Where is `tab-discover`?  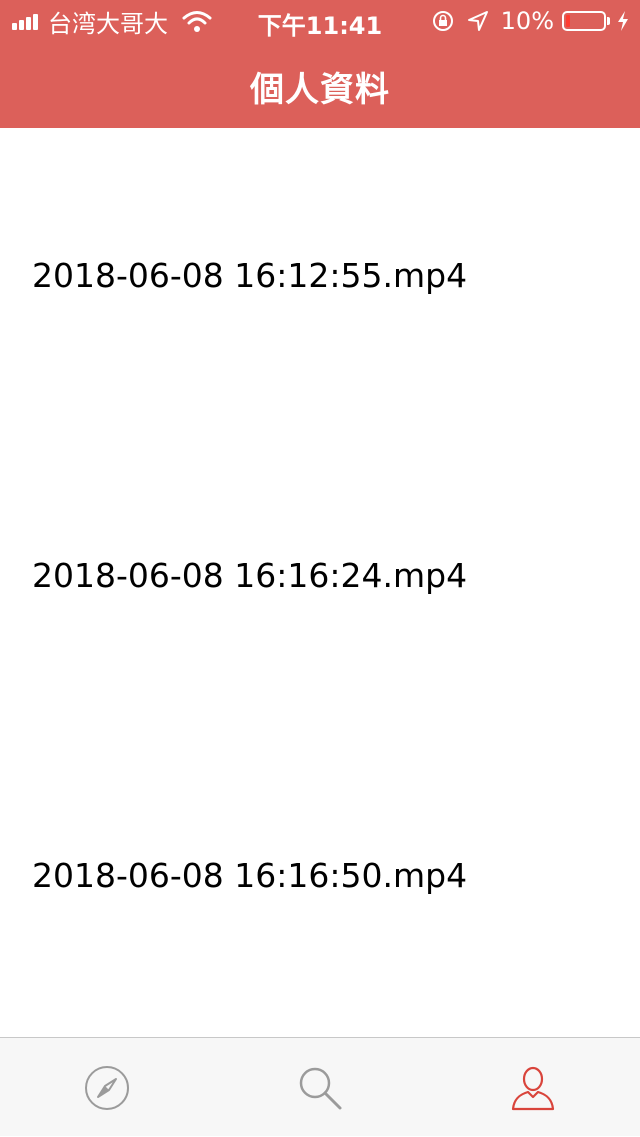
tab-discover is located at coordinates (106, 1087).